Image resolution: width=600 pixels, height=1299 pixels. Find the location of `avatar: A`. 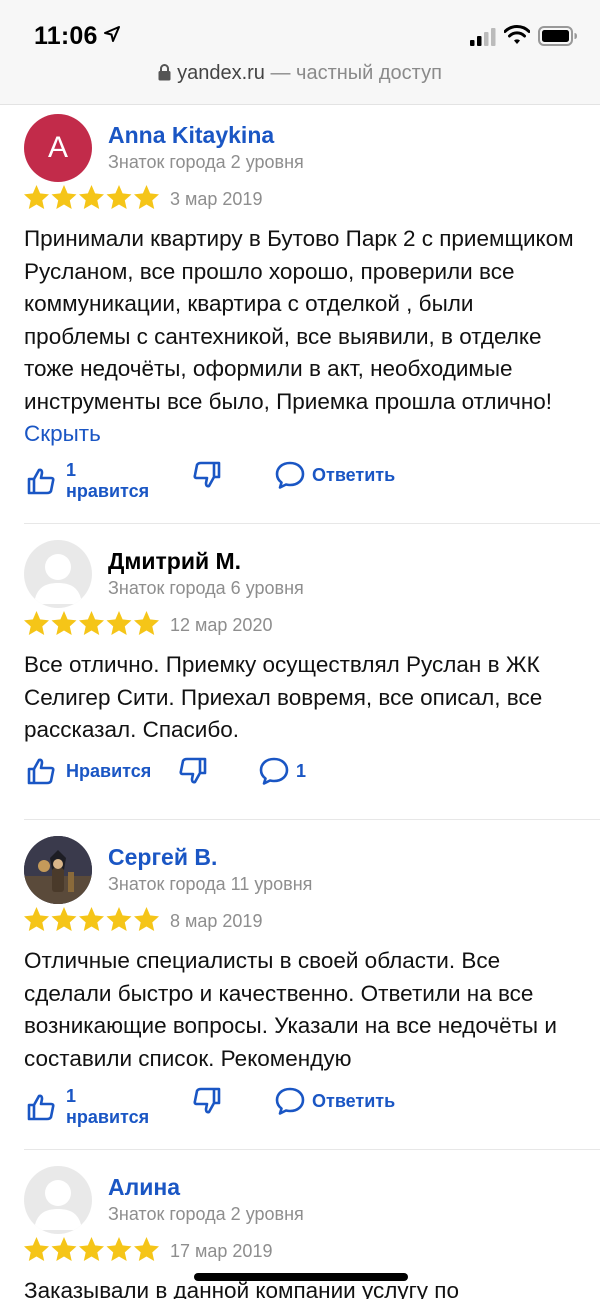

avatar: A is located at coordinates (58, 148).